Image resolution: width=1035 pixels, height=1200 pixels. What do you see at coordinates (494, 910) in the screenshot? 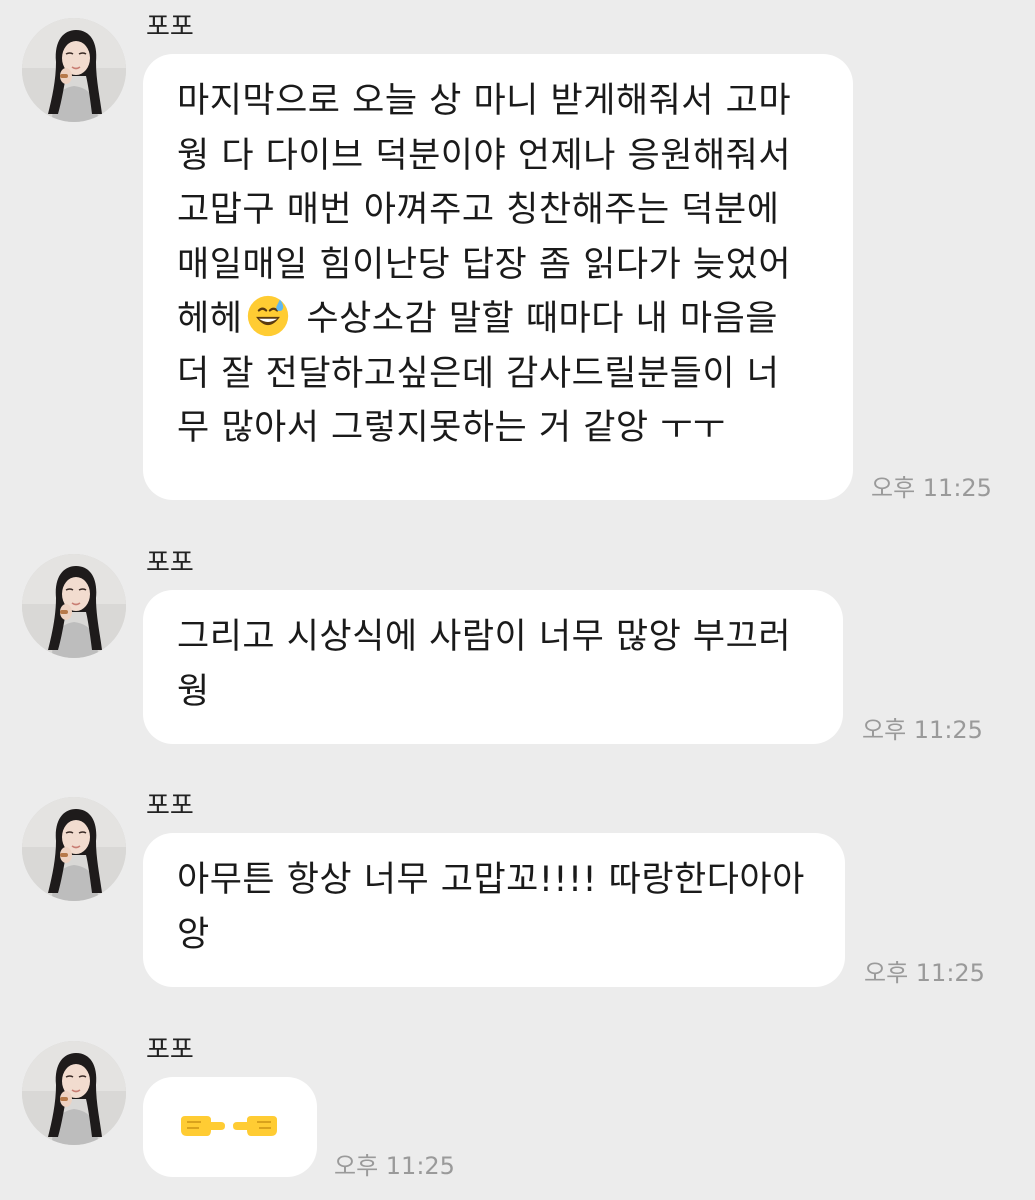
I see `message-bubble: 아무튼 항상 너무 고맙꼬!!!! 따랑한다아아 앙` at bounding box center [494, 910].